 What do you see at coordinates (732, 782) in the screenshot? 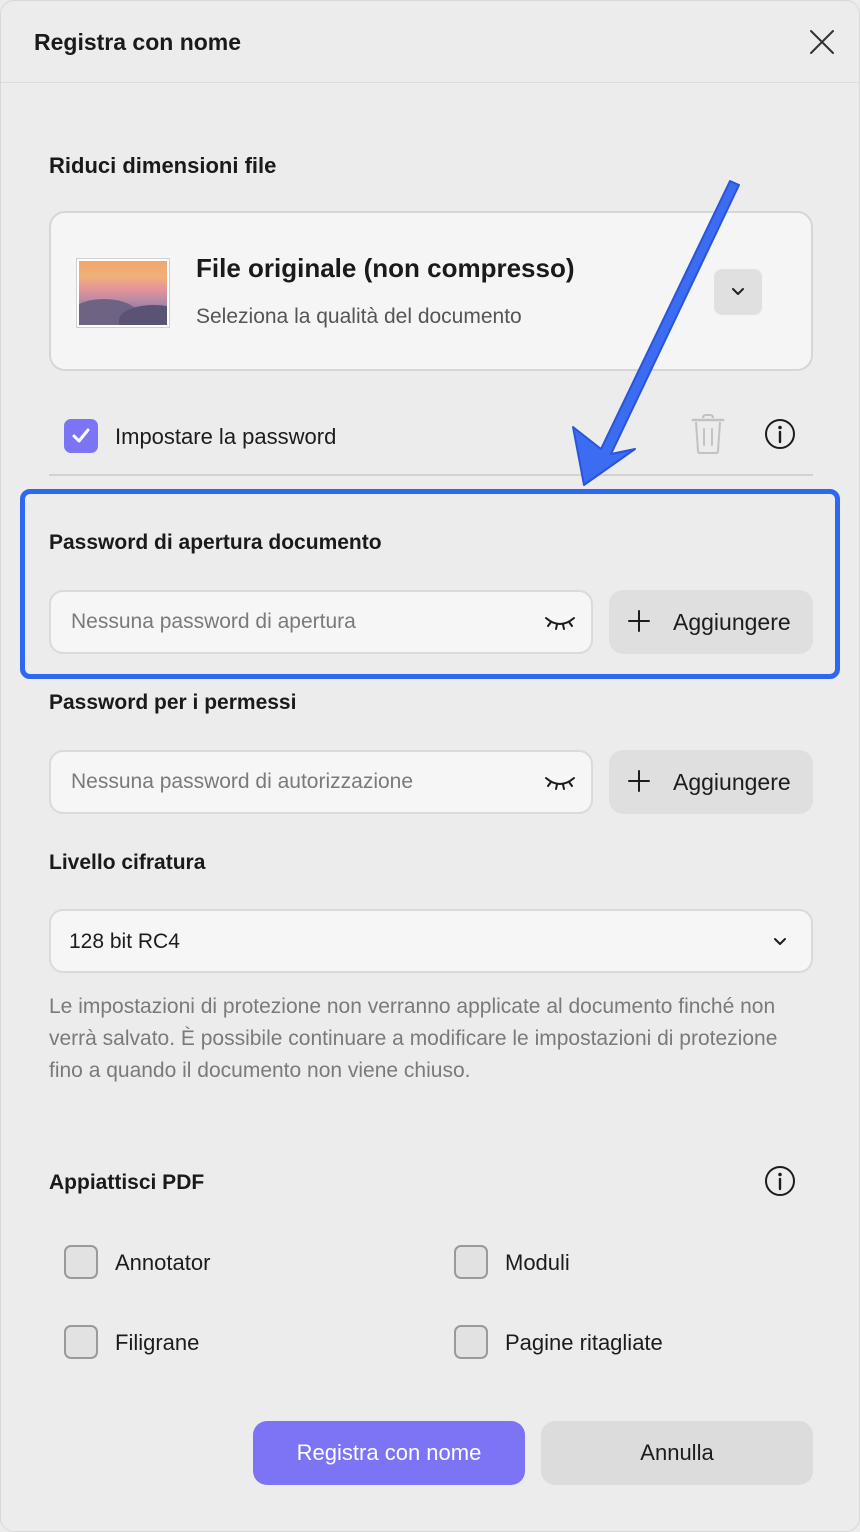
I see `add-permissions-password-label: Aggiungere` at bounding box center [732, 782].